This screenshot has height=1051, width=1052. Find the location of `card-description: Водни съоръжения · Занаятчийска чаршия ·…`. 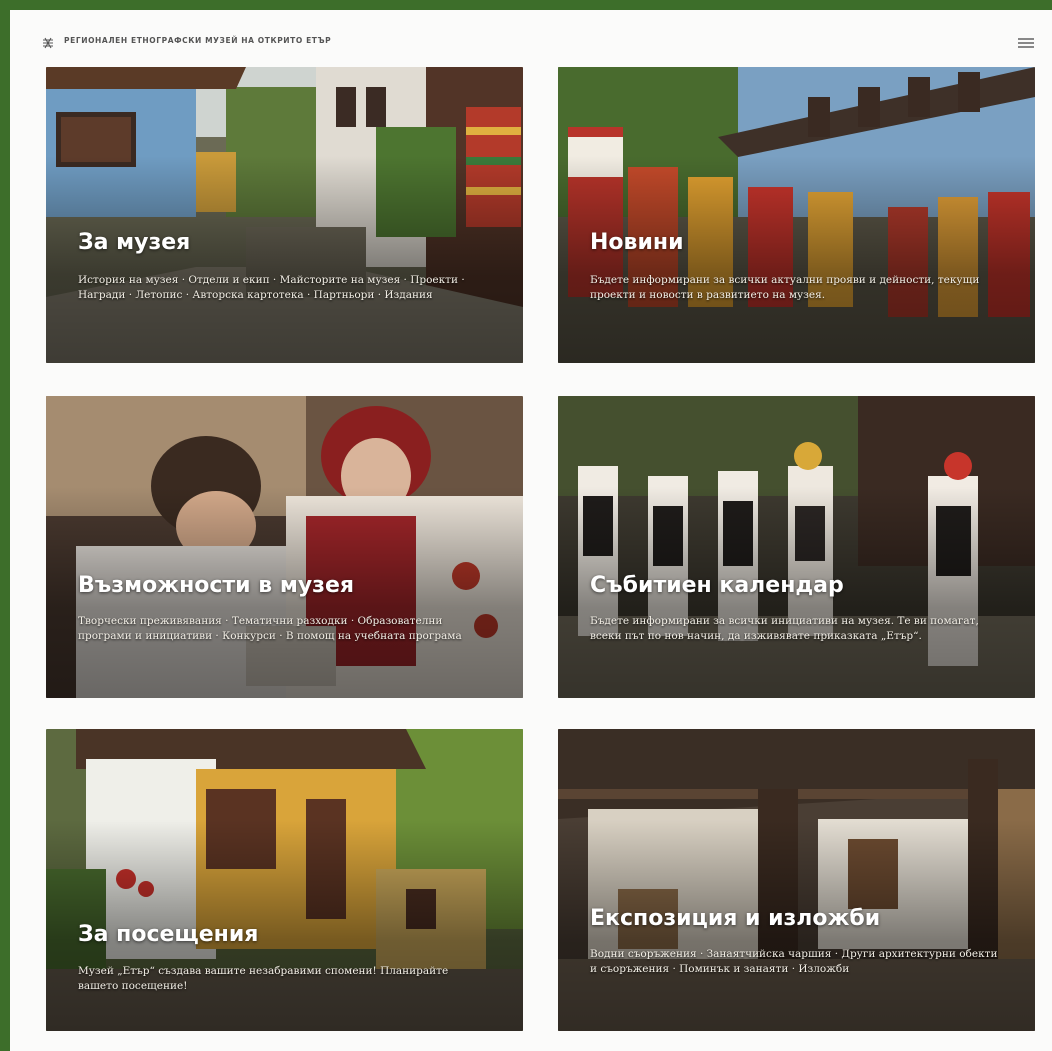

card-description: Водни съоръжения · Занаятчийска чаршия ·… is located at coordinates (794, 961).